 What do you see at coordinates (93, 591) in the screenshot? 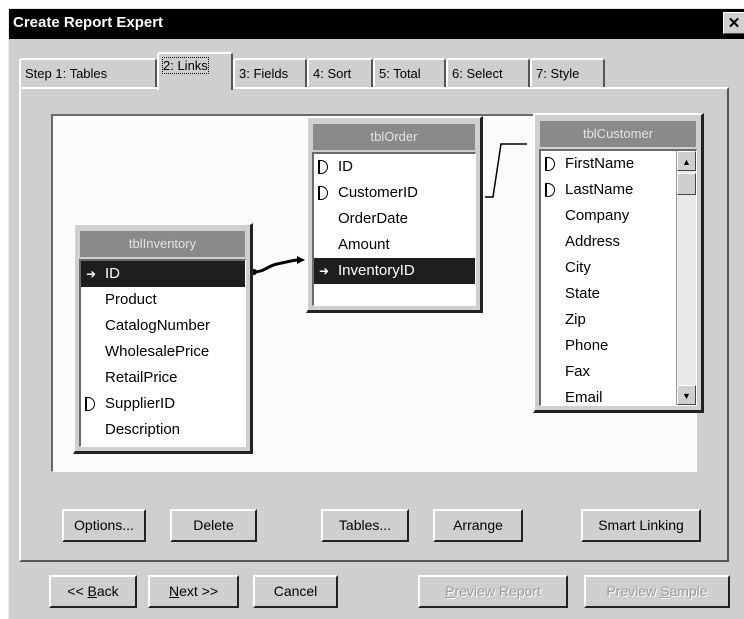
I see `back-button: << Back` at bounding box center [93, 591].